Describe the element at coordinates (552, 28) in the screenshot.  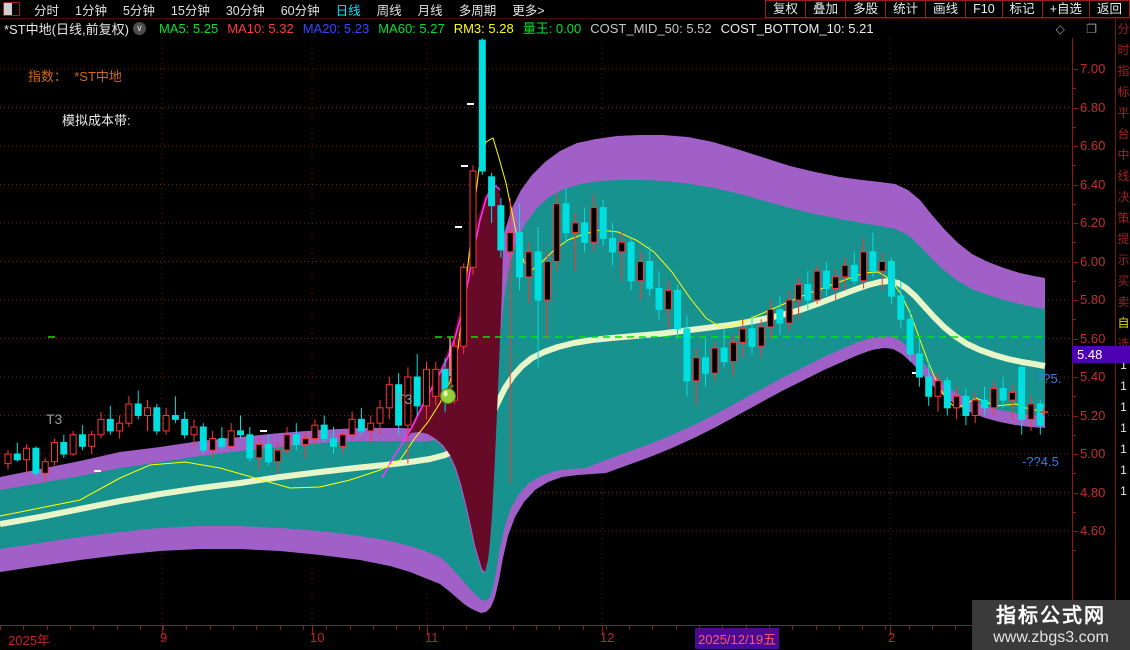
I see `indicator-value: 量王: 0.00` at that location.